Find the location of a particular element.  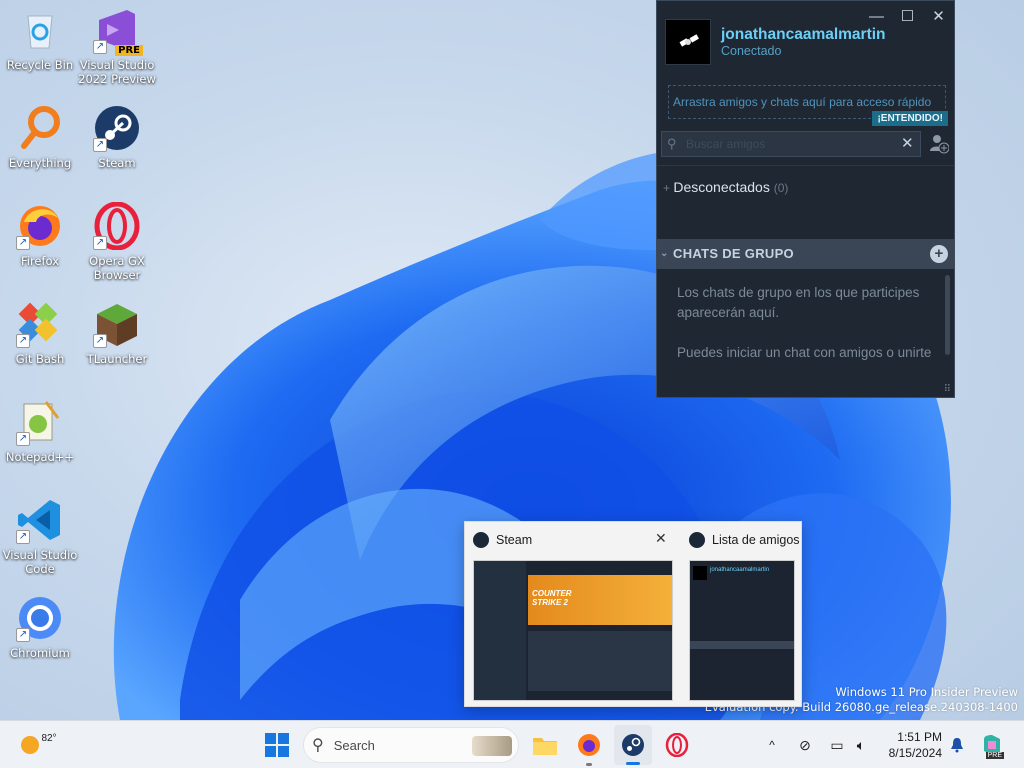

resize-grip-icon: ⠿ is located at coordinates (947, 389).